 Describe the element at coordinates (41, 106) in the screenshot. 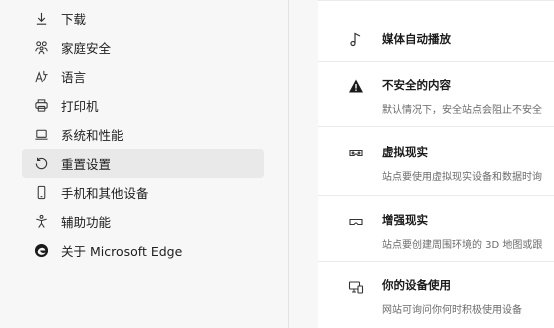

I see `printer-icon` at that location.